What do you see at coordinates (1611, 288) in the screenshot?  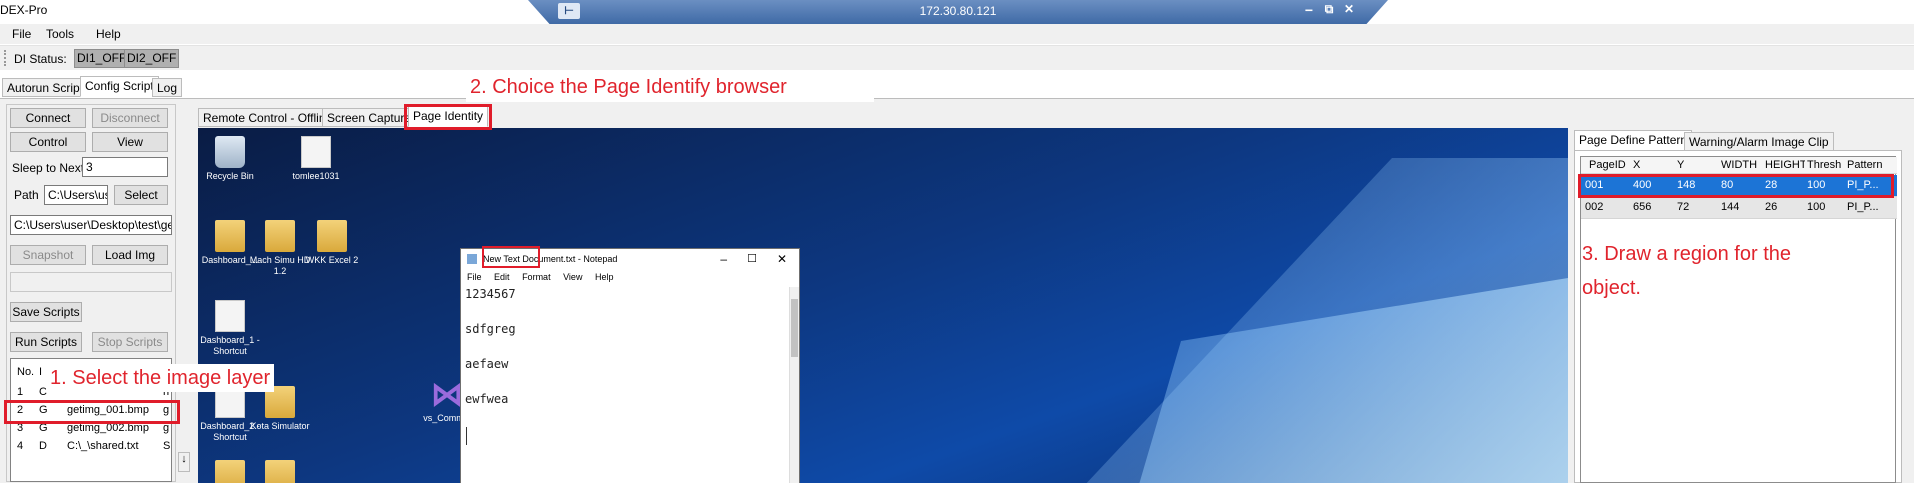 I see `annotation-step3-line2: object.` at bounding box center [1611, 288].